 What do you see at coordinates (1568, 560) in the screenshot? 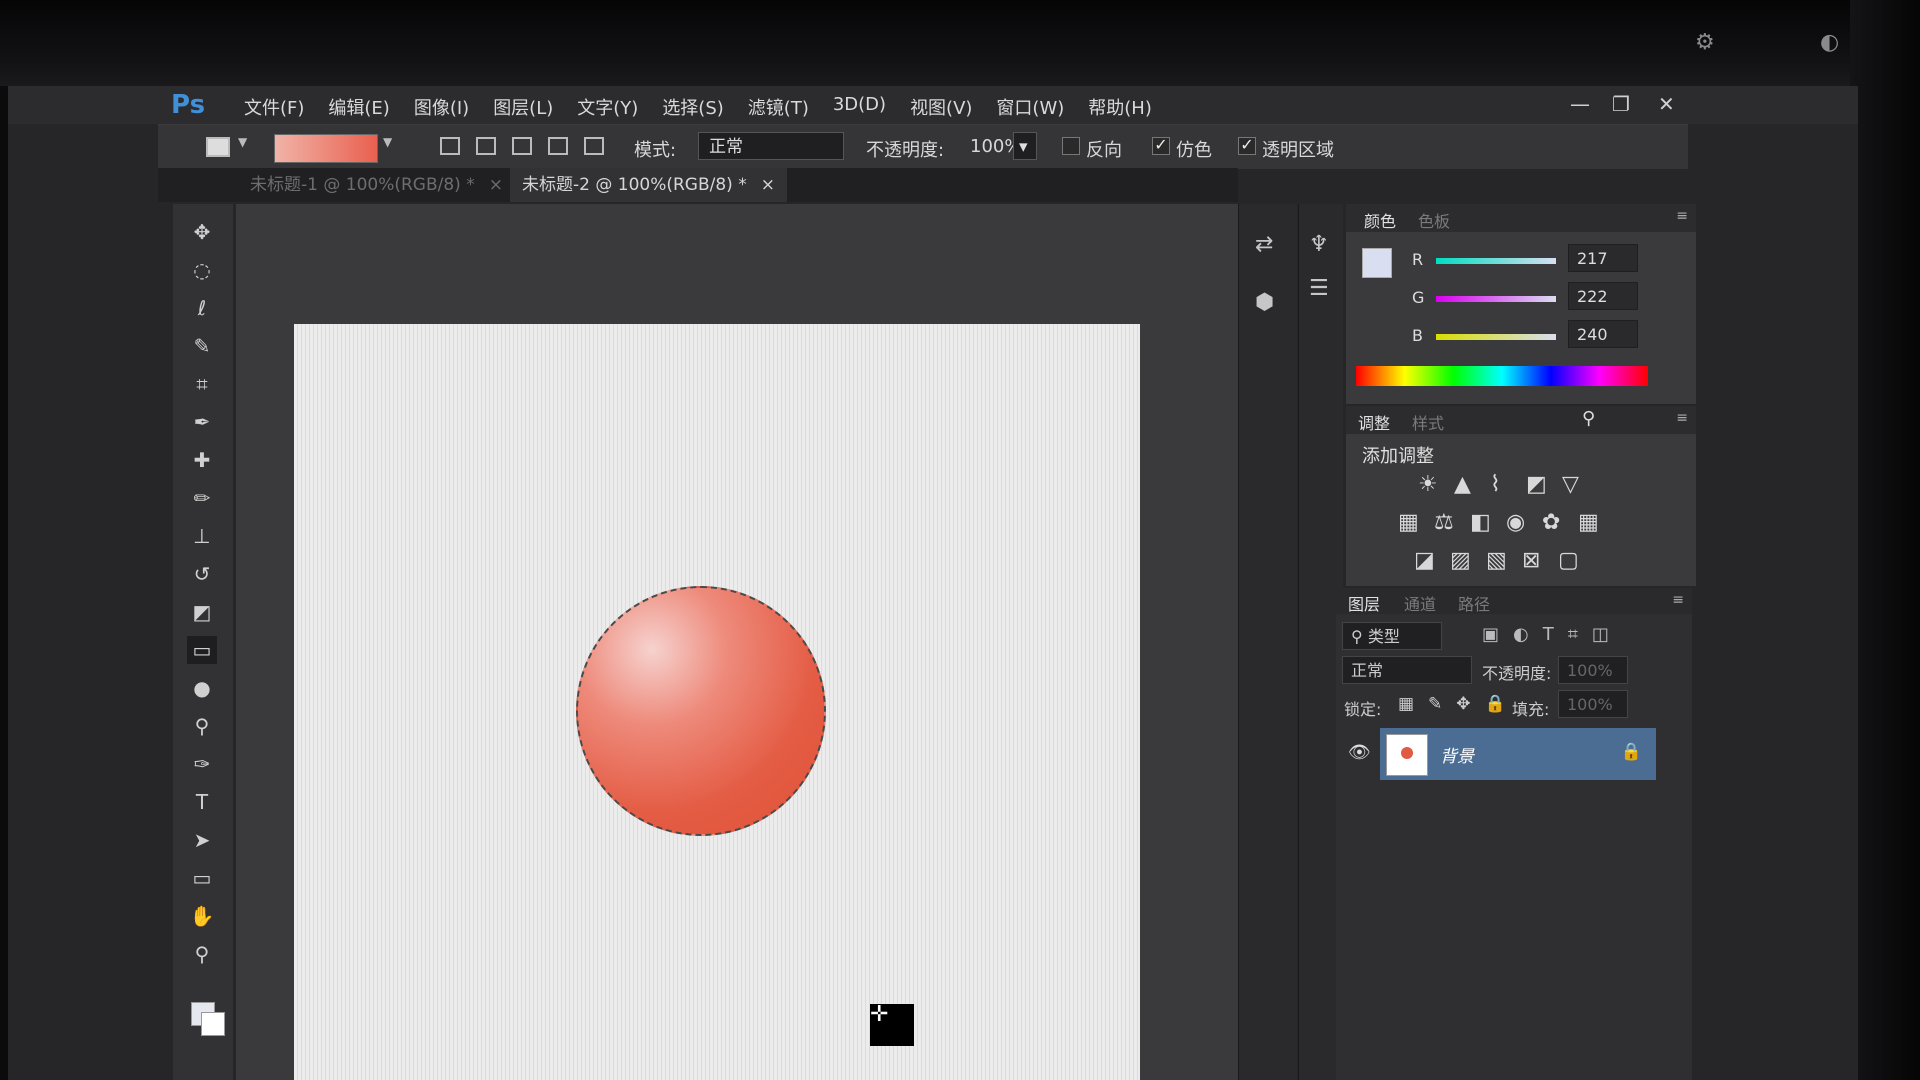
I see `selective-color-icon: ▢` at bounding box center [1568, 560].